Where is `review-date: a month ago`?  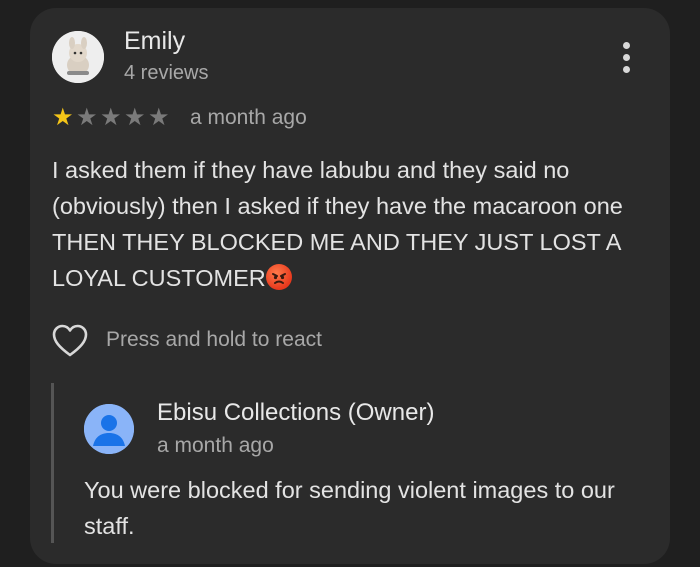 review-date: a month ago is located at coordinates (248, 117).